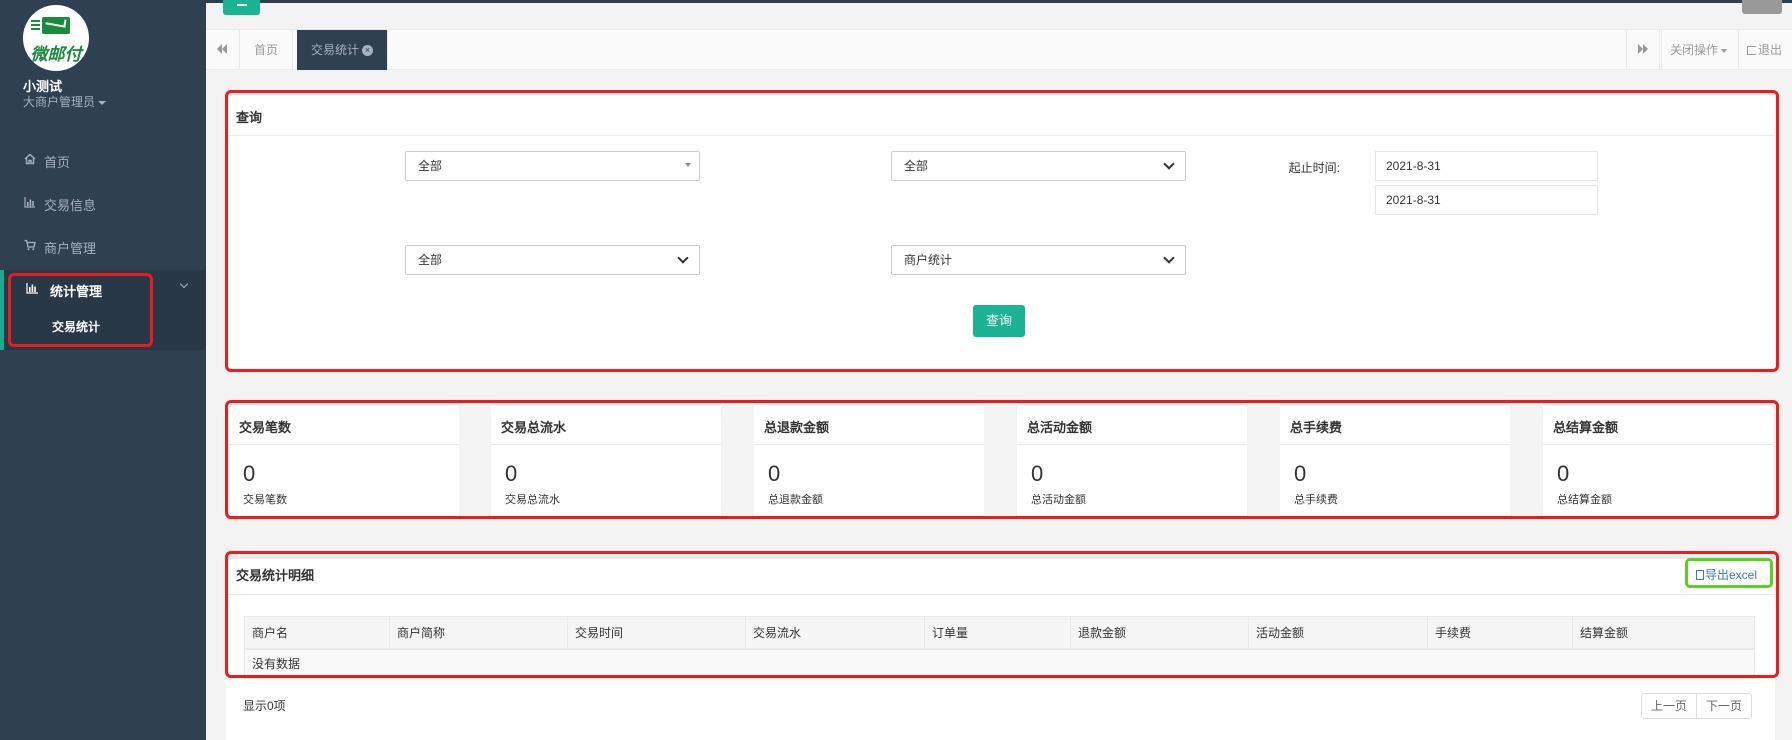 This screenshot has width=1792, height=740. What do you see at coordinates (1724, 706) in the screenshot?
I see `next-page-button: 下一页` at bounding box center [1724, 706].